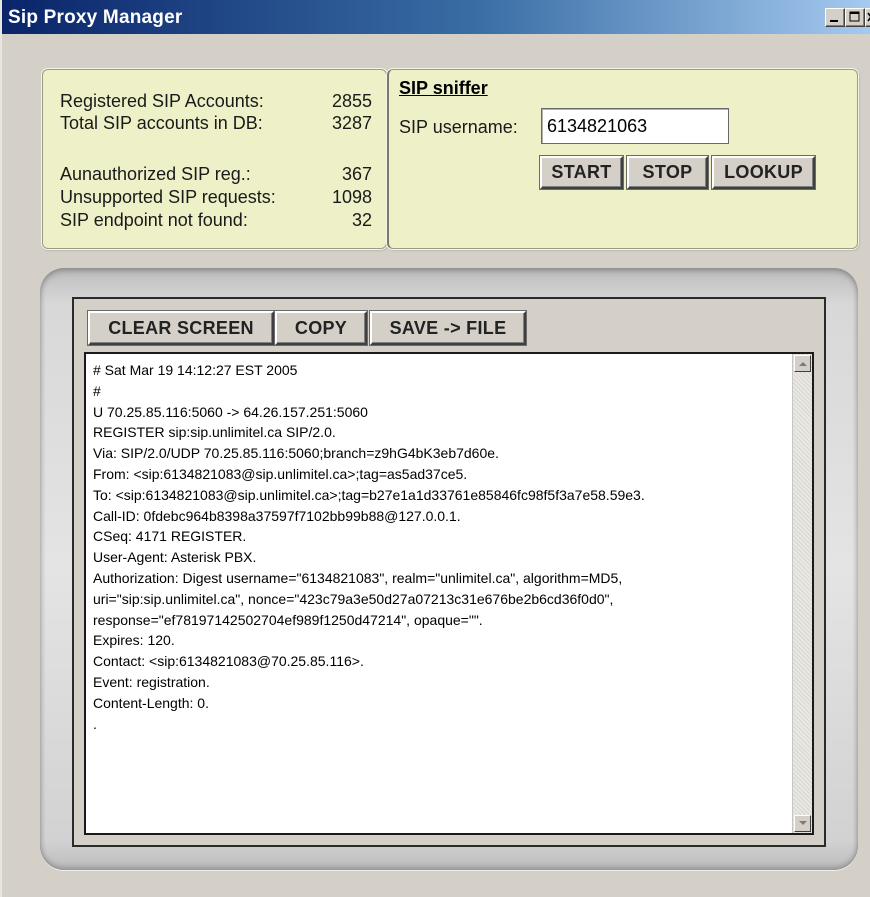  What do you see at coordinates (443, 88) in the screenshot?
I see `sniffer-title: SIP sniffer` at bounding box center [443, 88].